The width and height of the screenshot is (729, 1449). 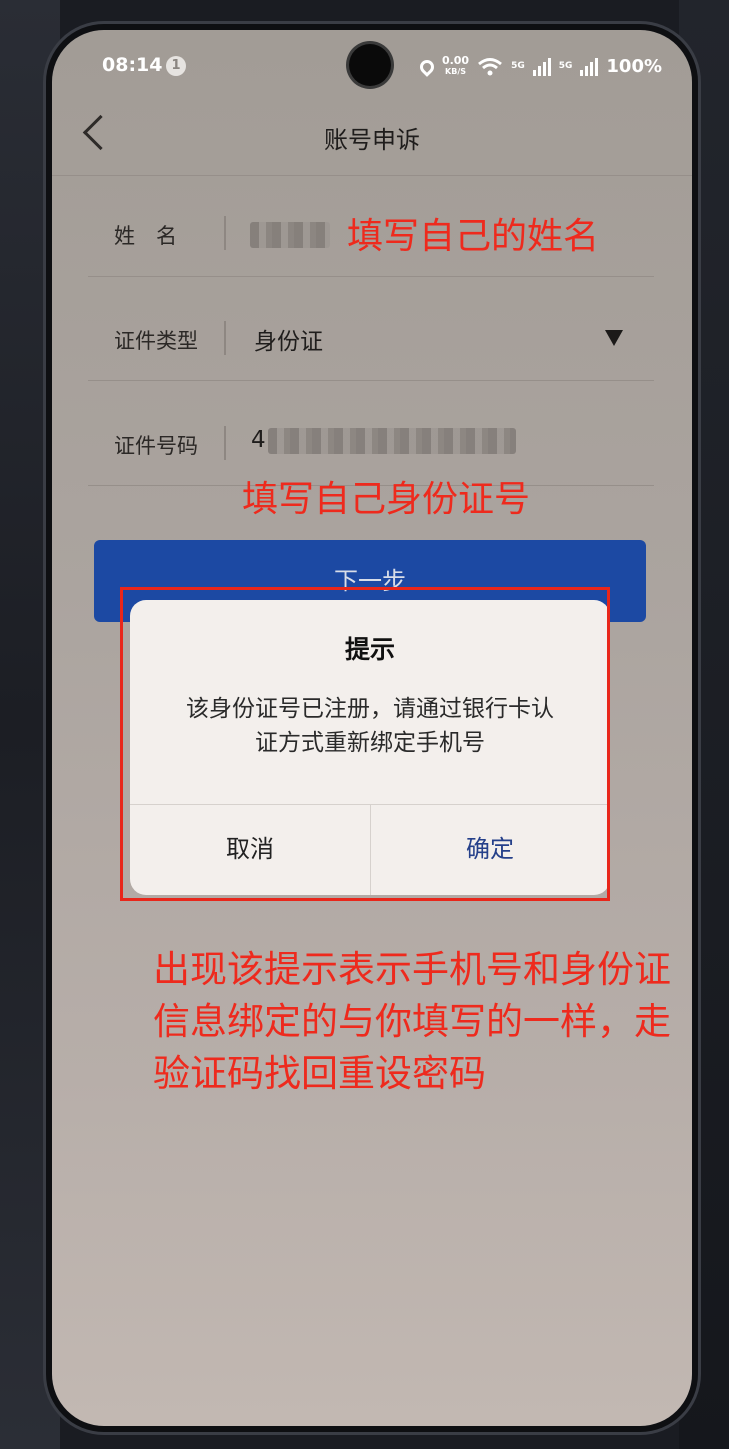 I want to click on battery-level: 100%, so click(x=634, y=66).